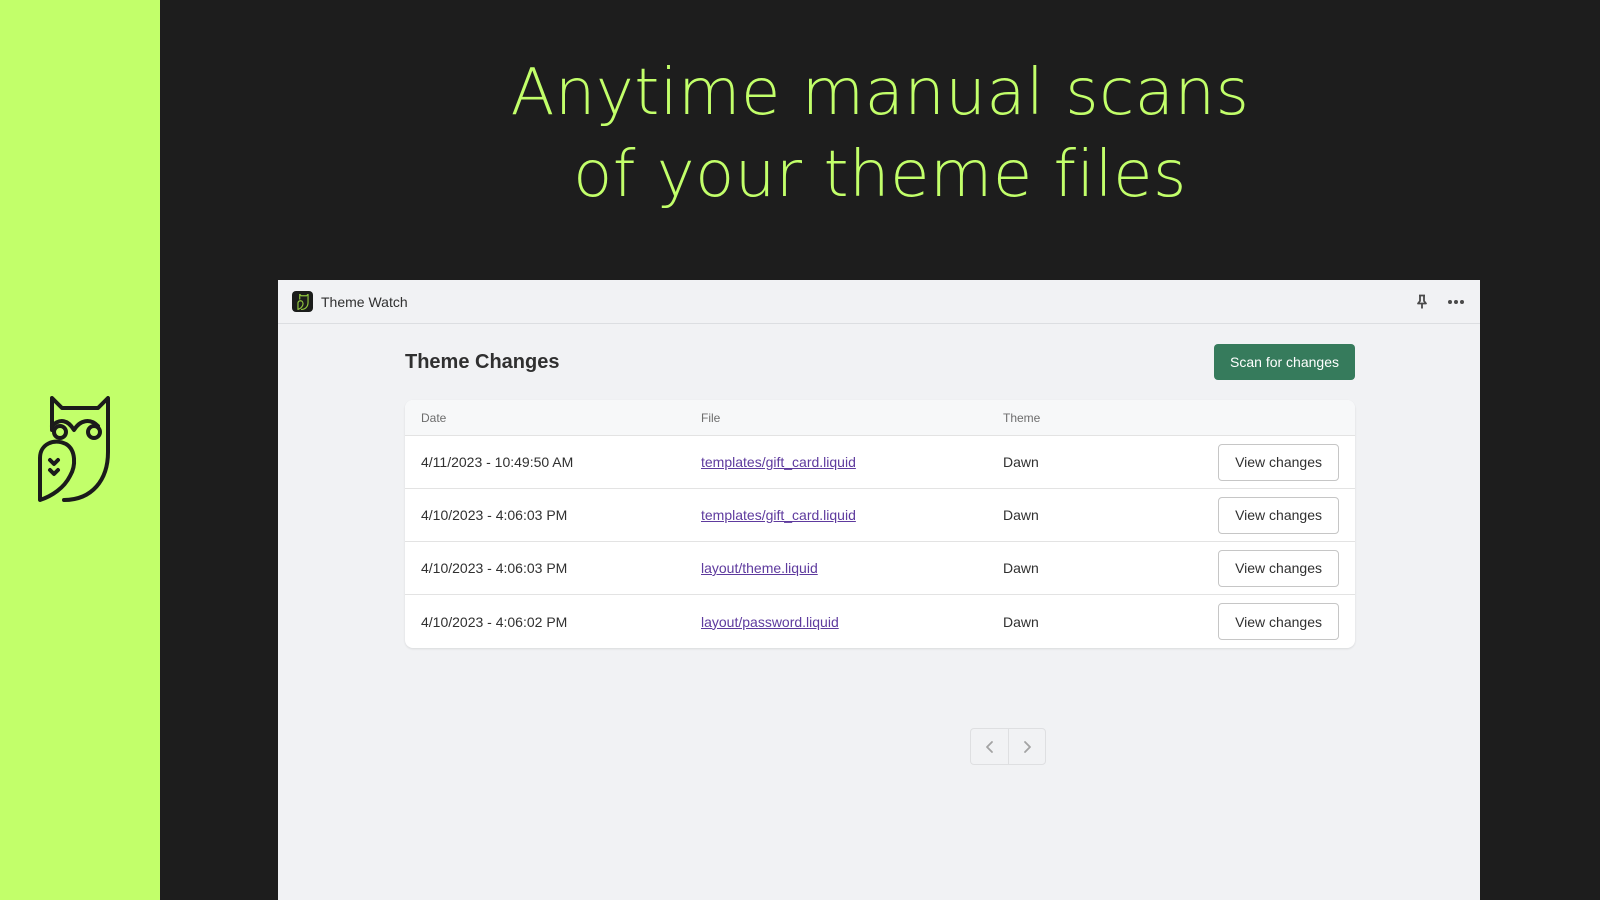 Image resolution: width=1600 pixels, height=900 pixels. I want to click on hero-line-1: Anytime manual scans, so click(880, 93).